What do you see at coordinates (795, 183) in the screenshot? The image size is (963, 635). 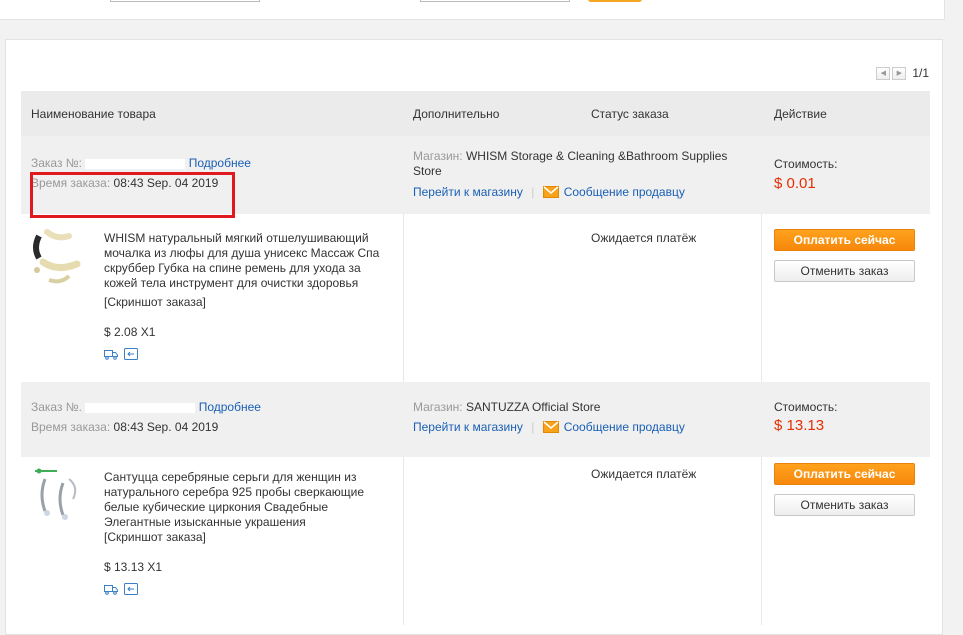 I see `cost-value: $ 0.01` at bounding box center [795, 183].